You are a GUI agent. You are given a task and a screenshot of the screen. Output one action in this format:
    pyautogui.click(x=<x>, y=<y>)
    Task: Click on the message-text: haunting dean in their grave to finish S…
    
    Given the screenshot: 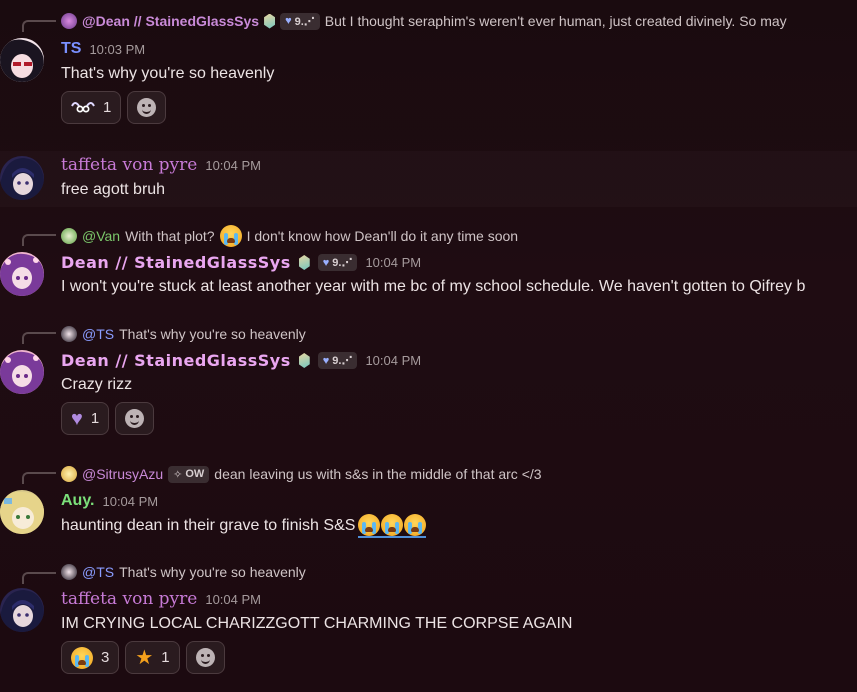 What is the action you would take?
    pyautogui.click(x=244, y=526)
    